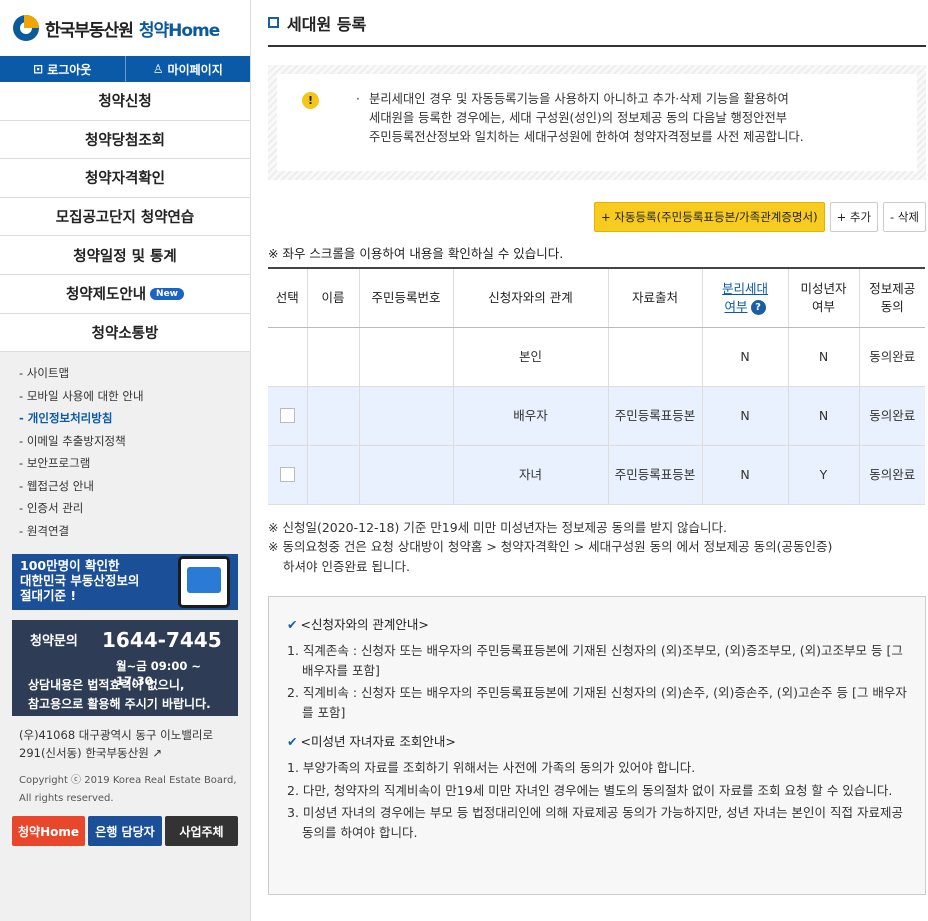  What do you see at coordinates (134, 441) in the screenshot?
I see `link-email-policy: - 이메일 추출방지정책` at bounding box center [134, 441].